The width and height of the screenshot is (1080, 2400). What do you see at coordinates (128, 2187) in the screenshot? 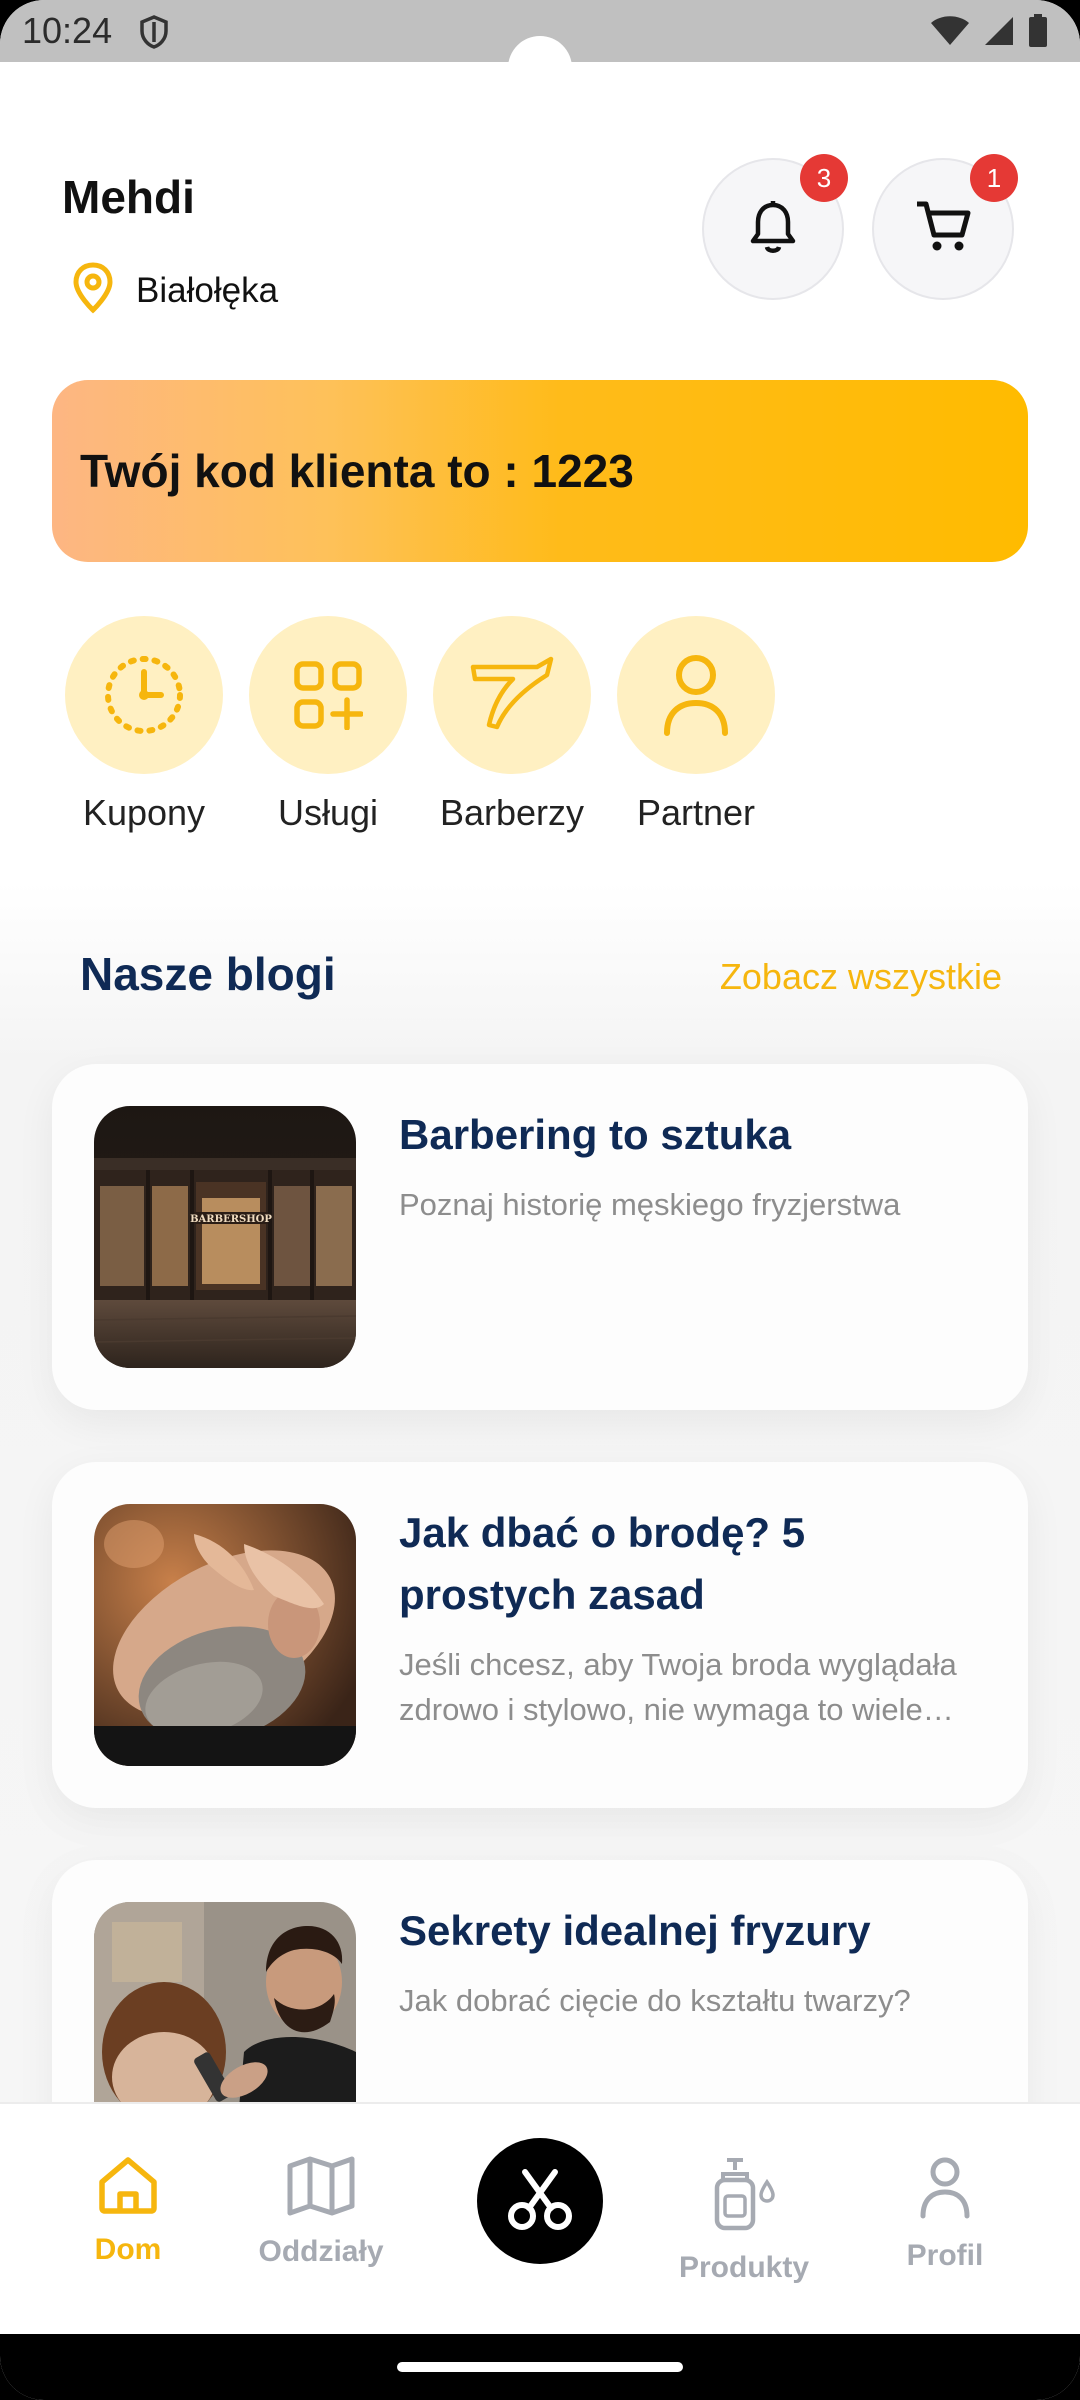
I see `home-icon` at bounding box center [128, 2187].